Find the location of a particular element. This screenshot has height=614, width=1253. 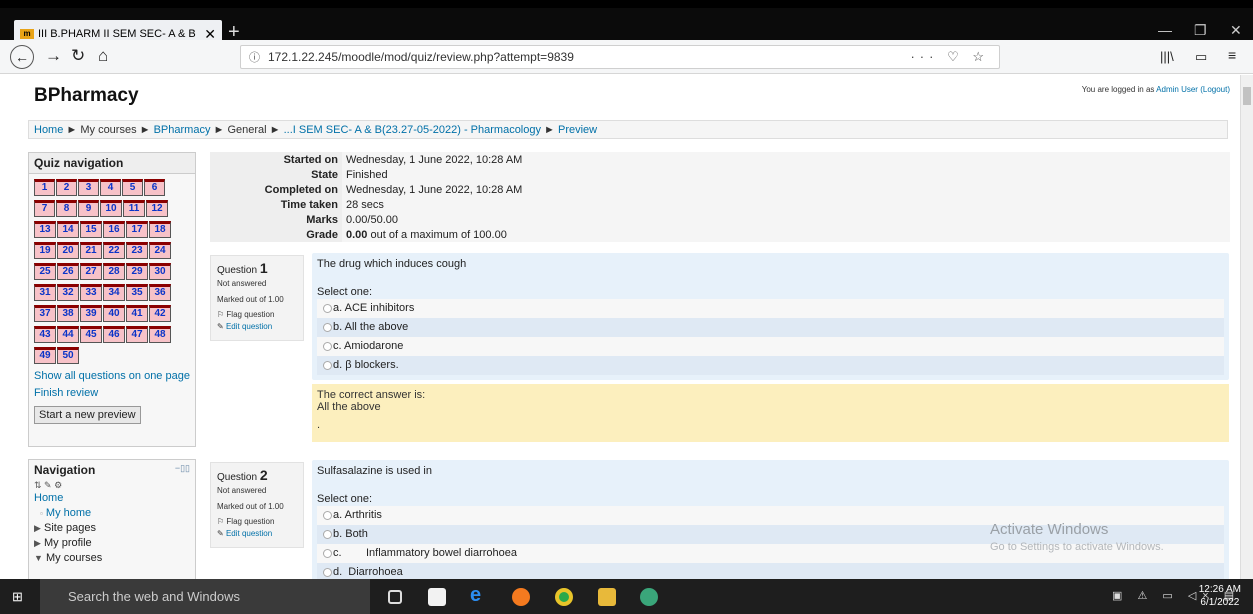

collapse-icon: ▼ is located at coordinates (38, 558).